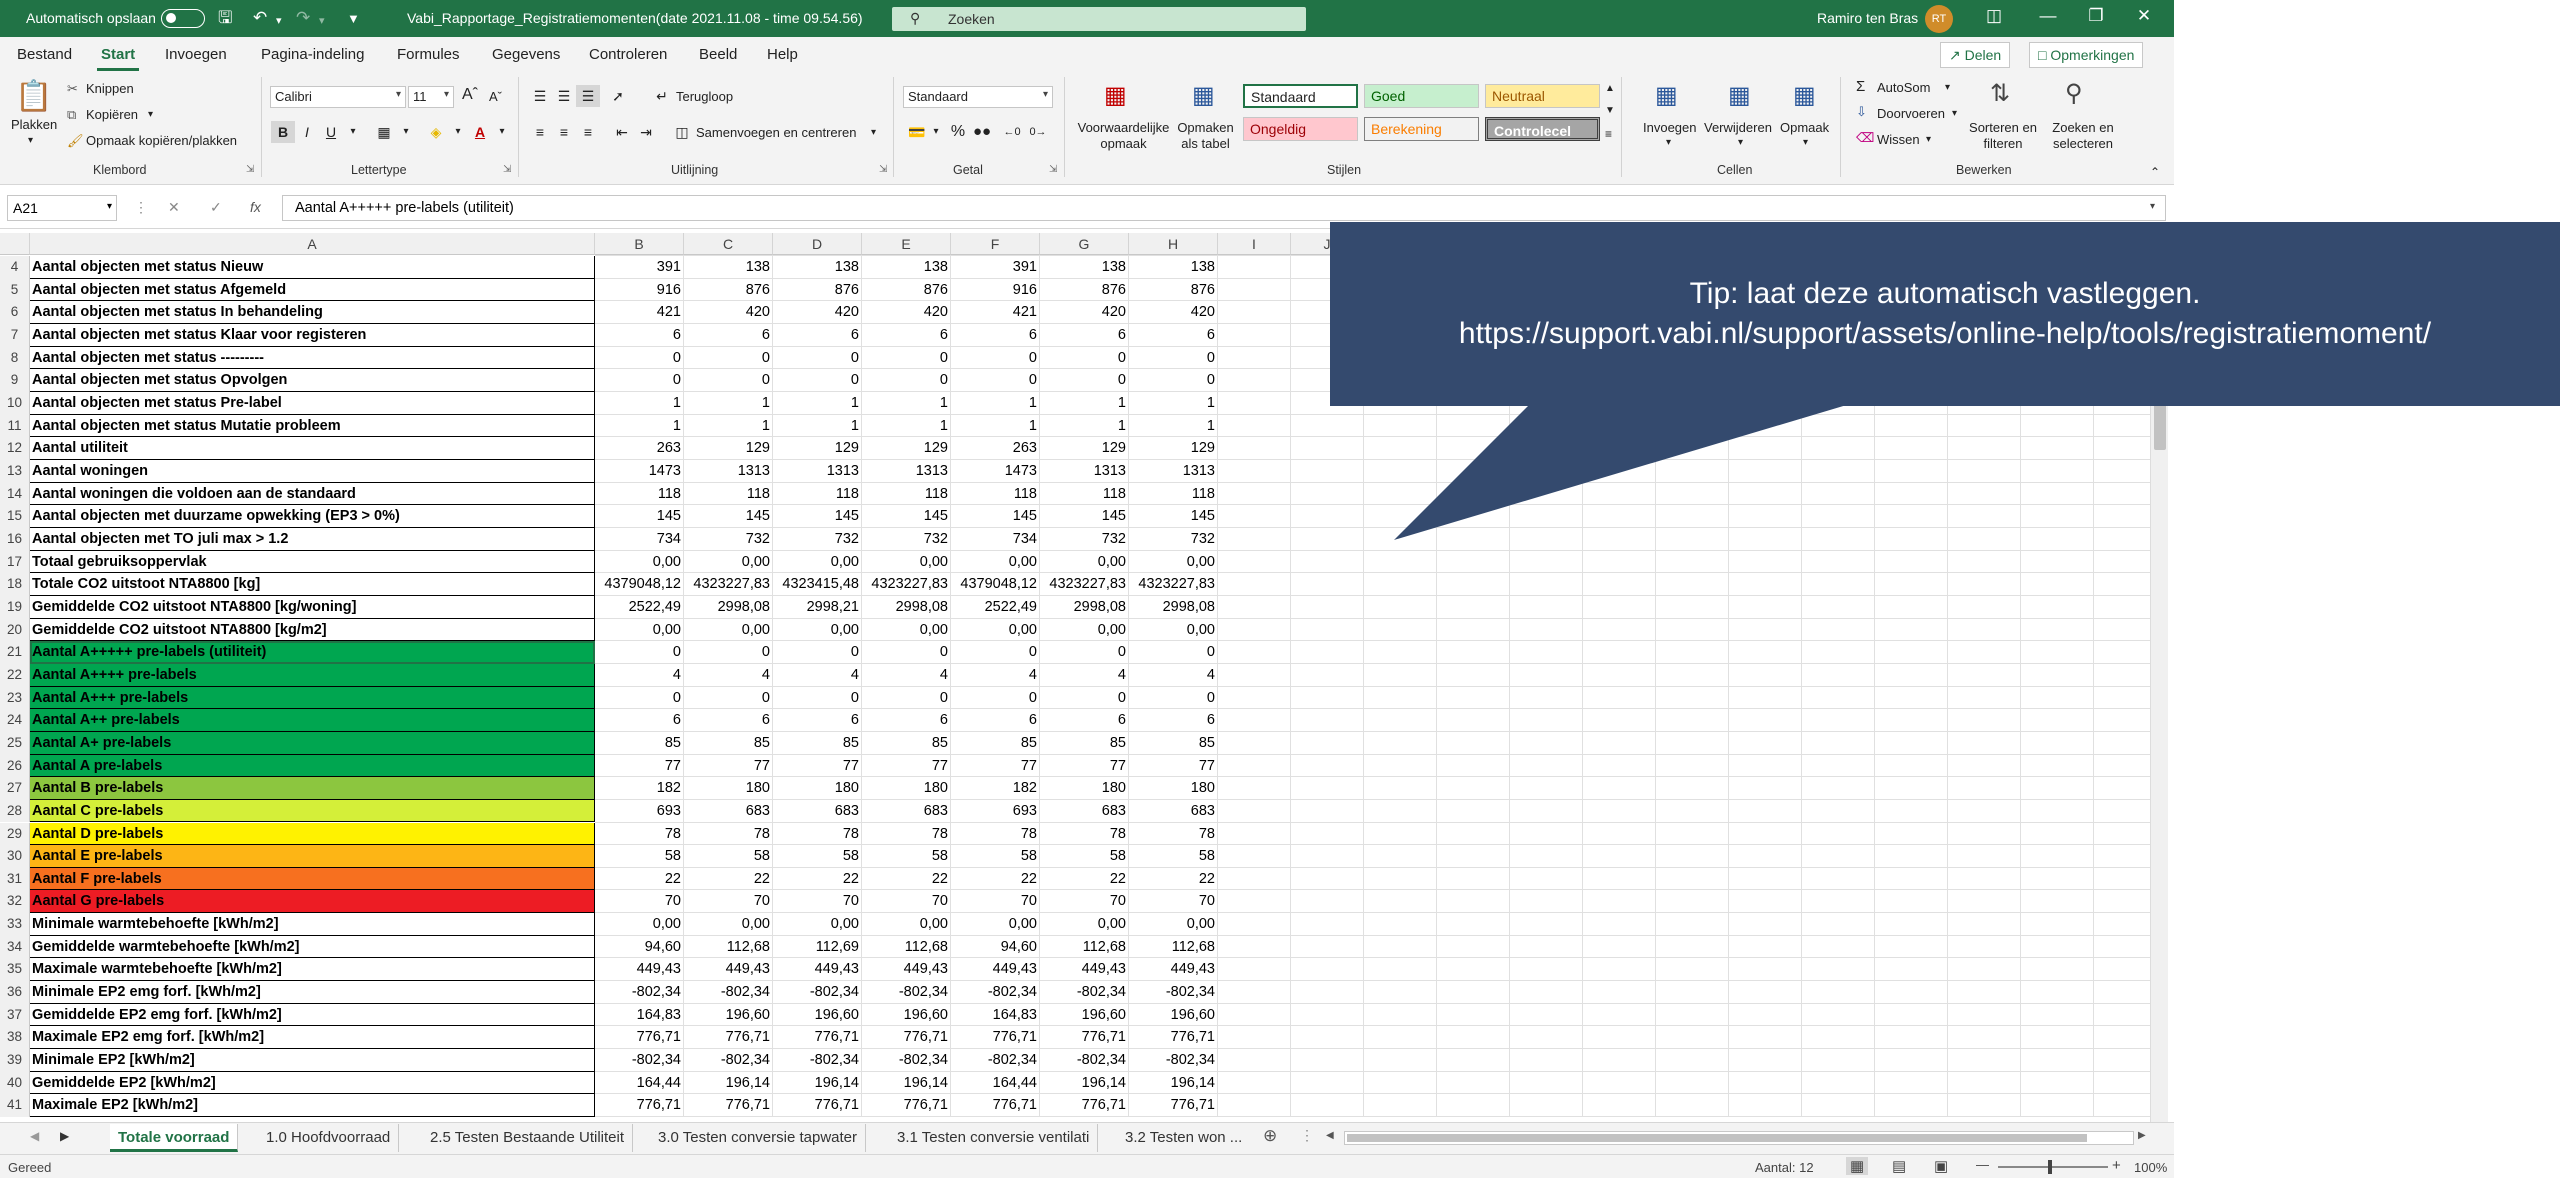 This screenshot has width=2560, height=1178. I want to click on cell-value: 876, so click(817, 290).